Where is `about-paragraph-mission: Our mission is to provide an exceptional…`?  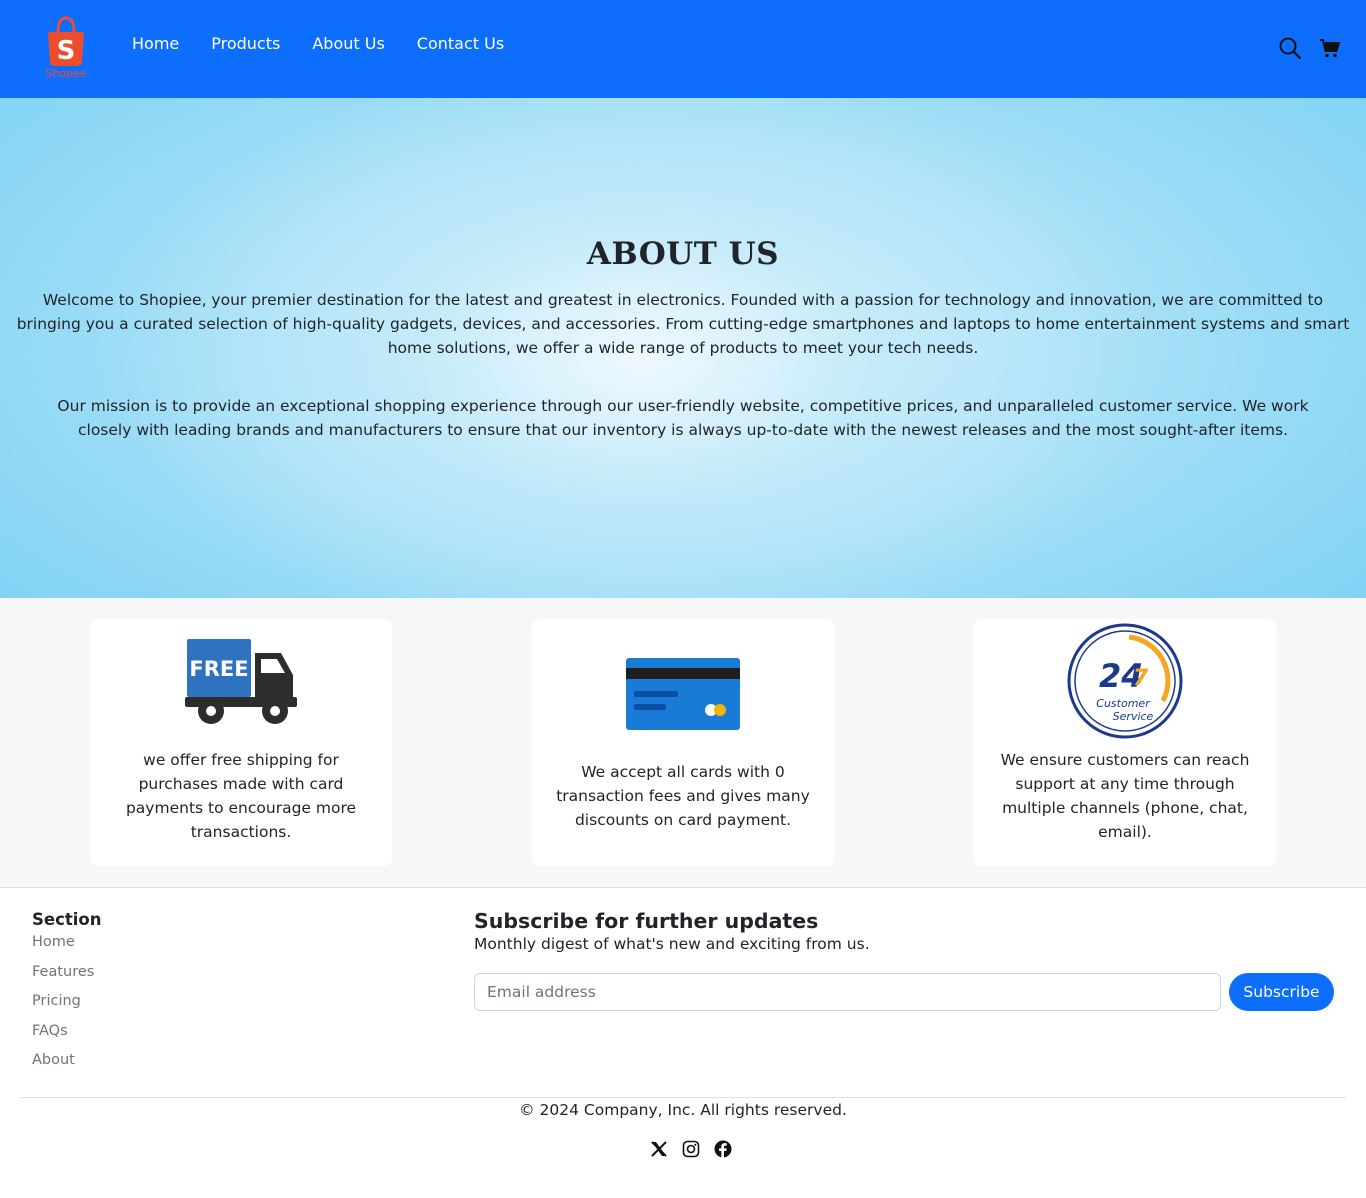 about-paragraph-mission: Our mission is to provide an exceptional… is located at coordinates (683, 418).